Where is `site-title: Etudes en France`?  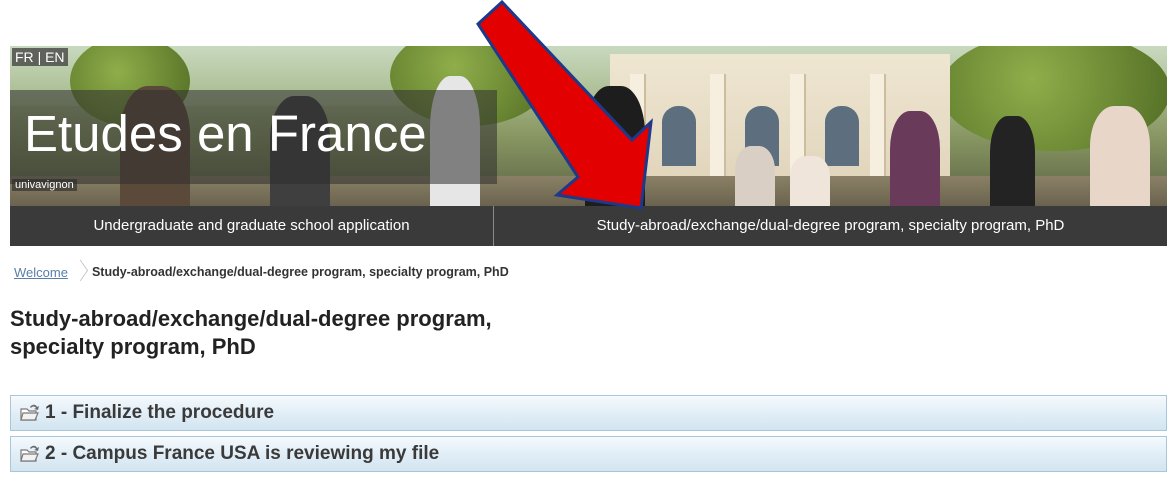
site-title: Etudes en France is located at coordinates (225, 133).